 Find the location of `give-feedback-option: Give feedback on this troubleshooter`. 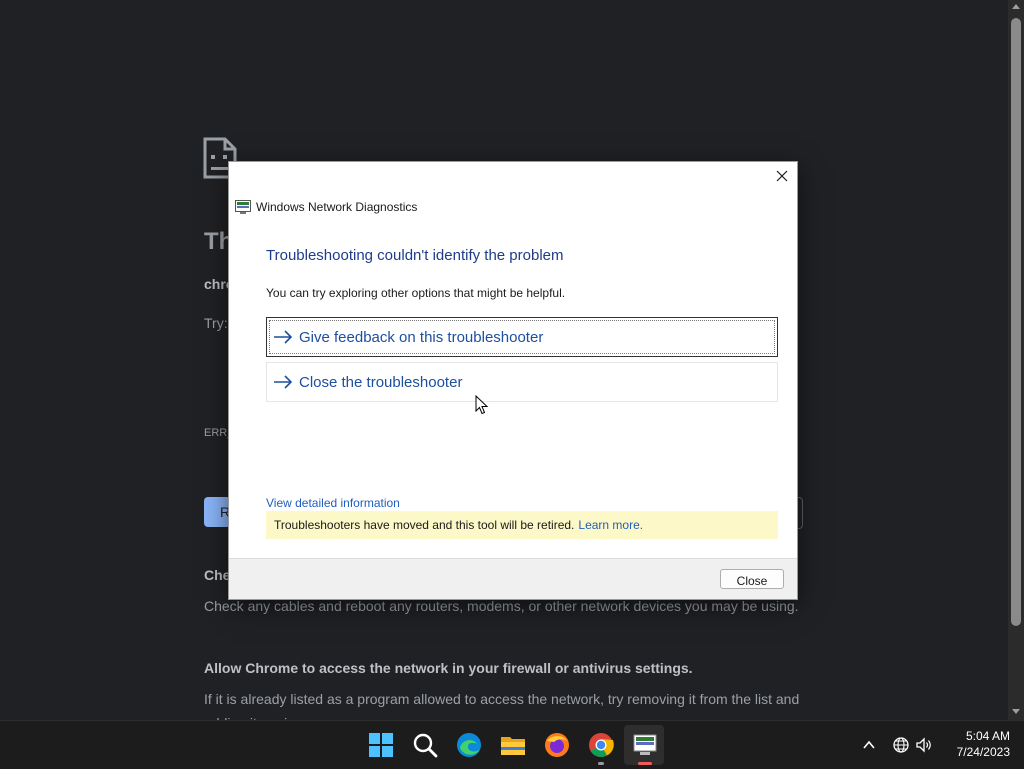

give-feedback-option: Give feedback on this troubleshooter is located at coordinates (522, 337).